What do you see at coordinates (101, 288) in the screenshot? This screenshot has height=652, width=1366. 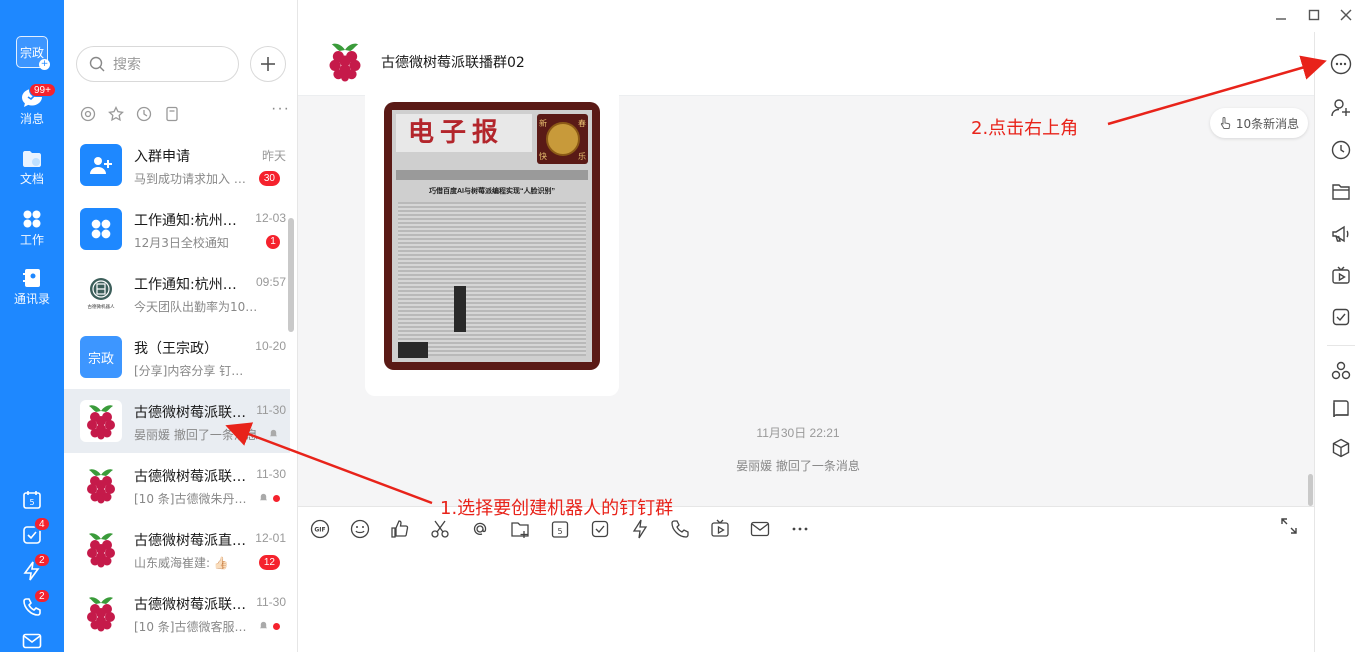 I see `company-seal-icon` at bounding box center [101, 288].